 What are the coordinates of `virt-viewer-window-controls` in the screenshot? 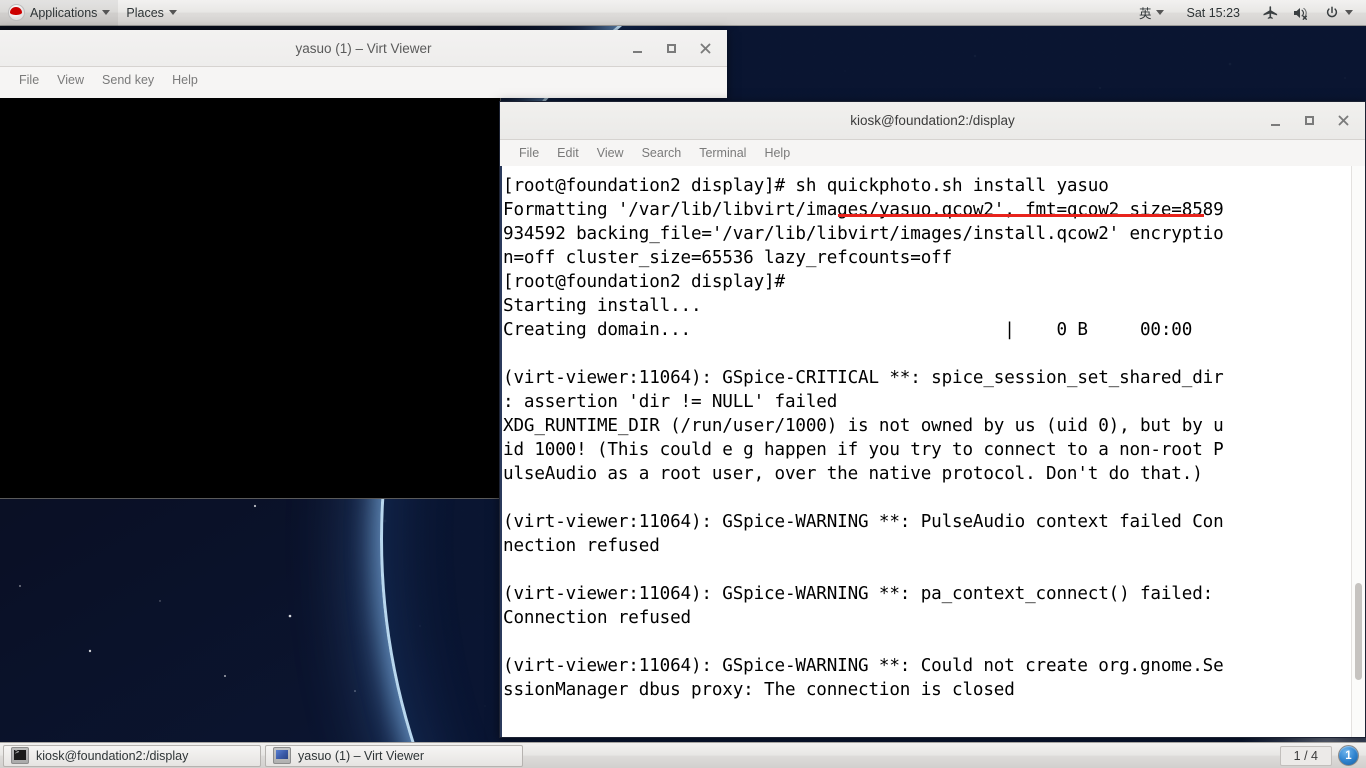 It's located at (674, 48).